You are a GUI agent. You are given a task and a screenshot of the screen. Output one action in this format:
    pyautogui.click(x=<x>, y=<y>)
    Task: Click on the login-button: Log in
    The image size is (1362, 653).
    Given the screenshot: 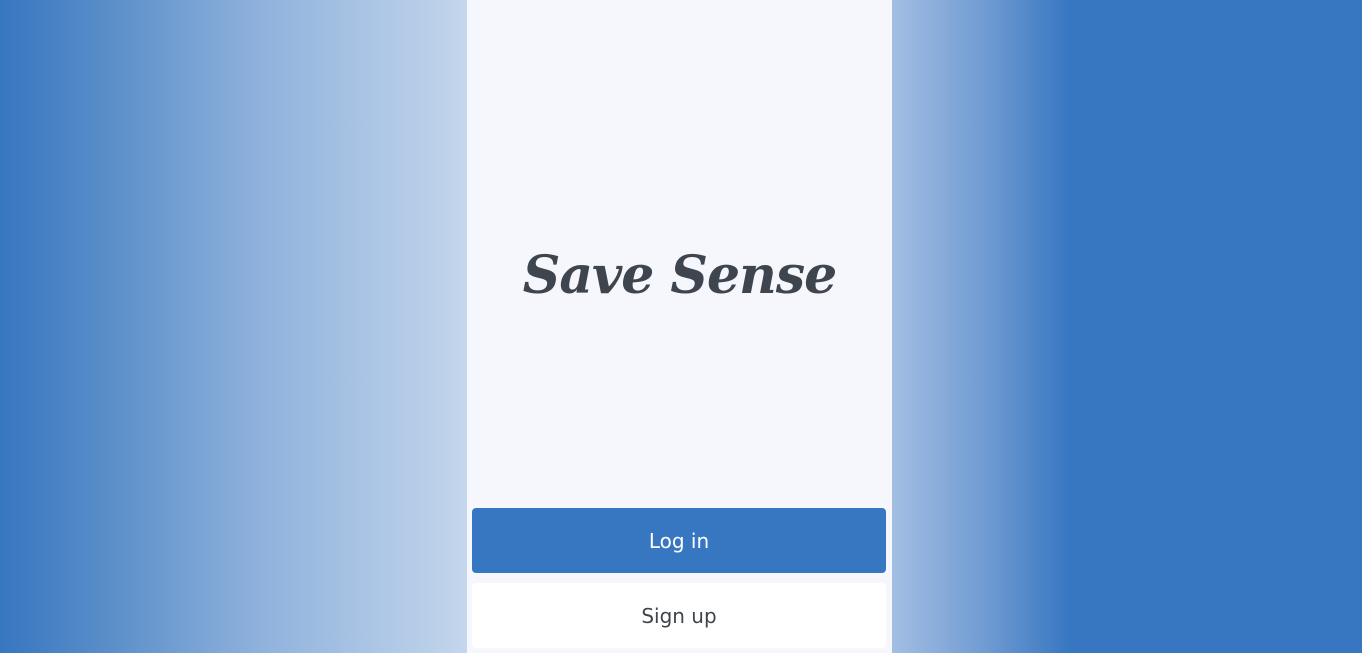 What is the action you would take?
    pyautogui.click(x=679, y=540)
    